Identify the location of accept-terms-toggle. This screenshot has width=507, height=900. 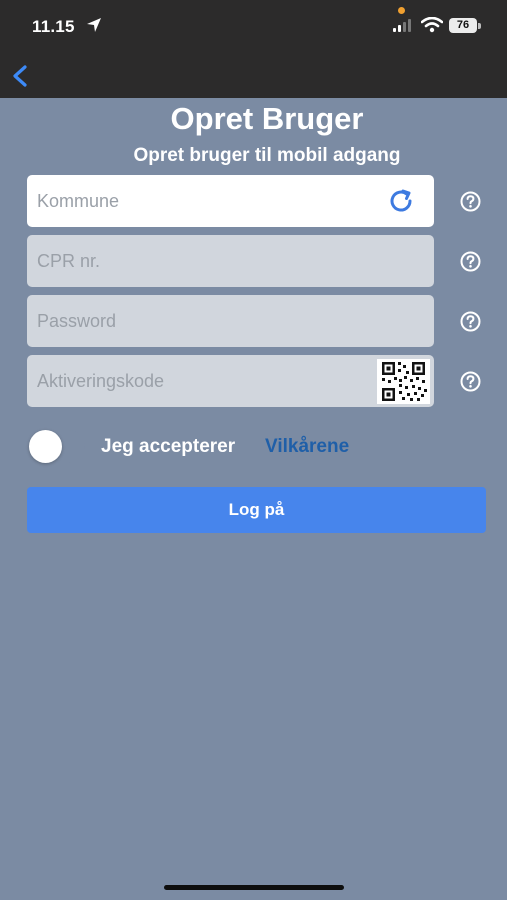
(56, 446).